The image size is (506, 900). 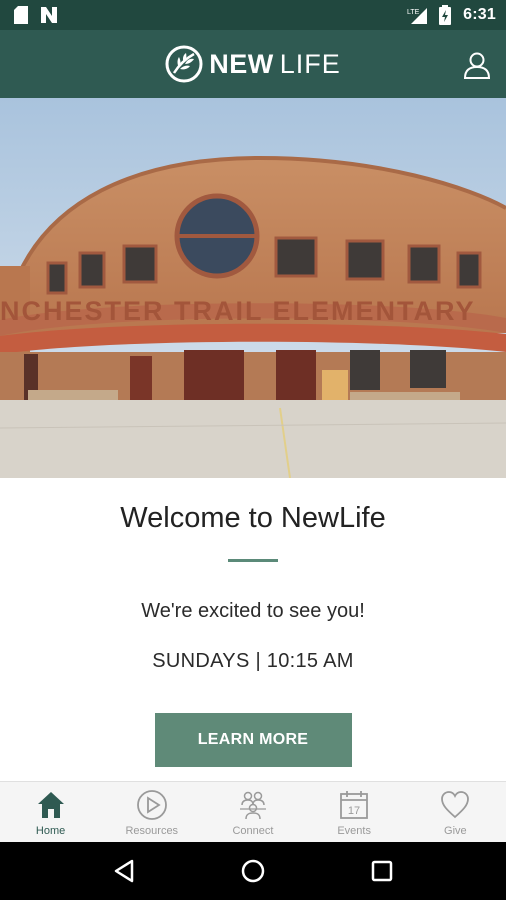 I want to click on profile-button, so click(x=477, y=65).